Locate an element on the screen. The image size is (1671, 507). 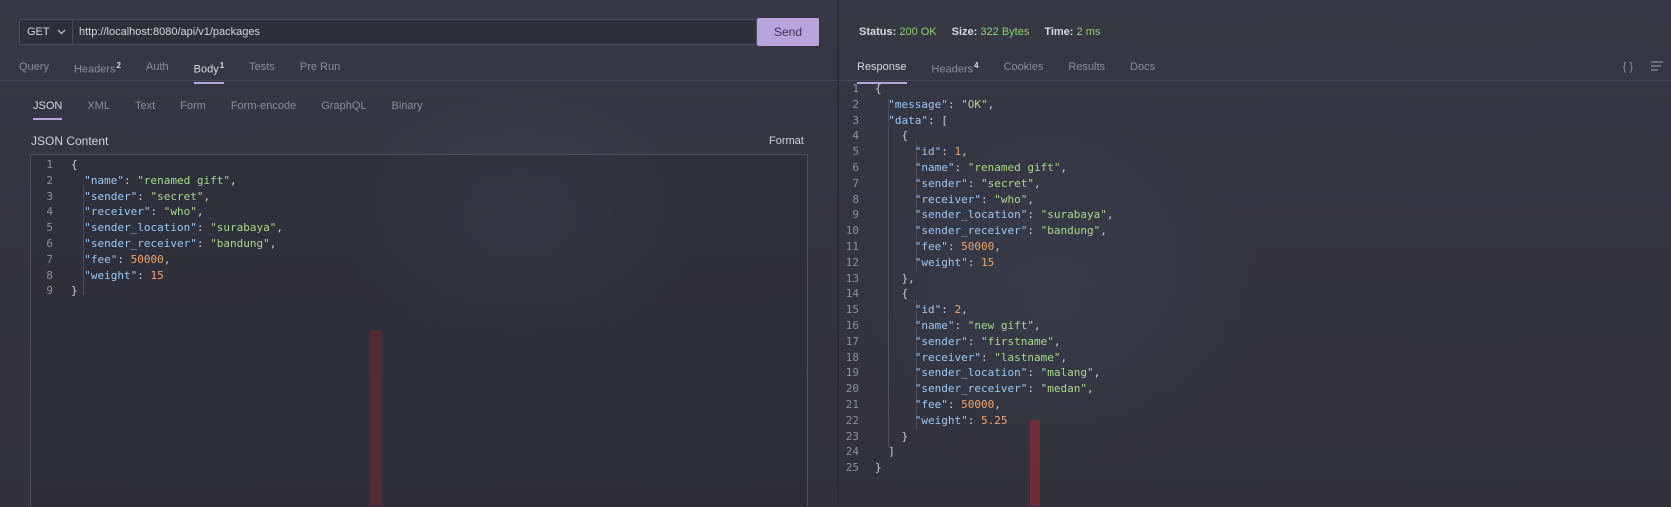
size-info: Size: 322 Bytes is located at coordinates (990, 32).